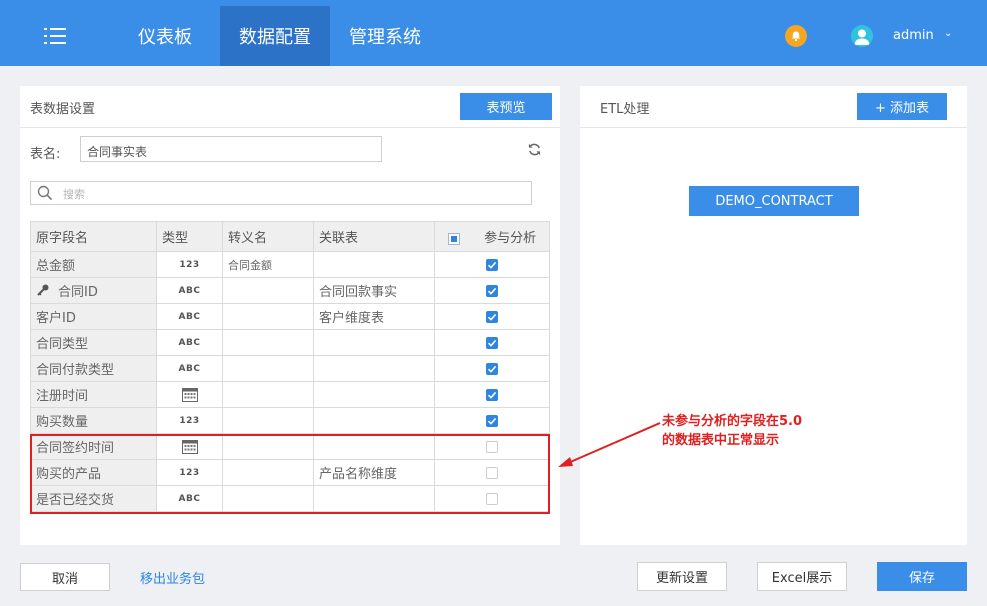 The width and height of the screenshot is (987, 606). Describe the element at coordinates (172, 577) in the screenshot. I see `move-out-link: 移出业务包` at that location.